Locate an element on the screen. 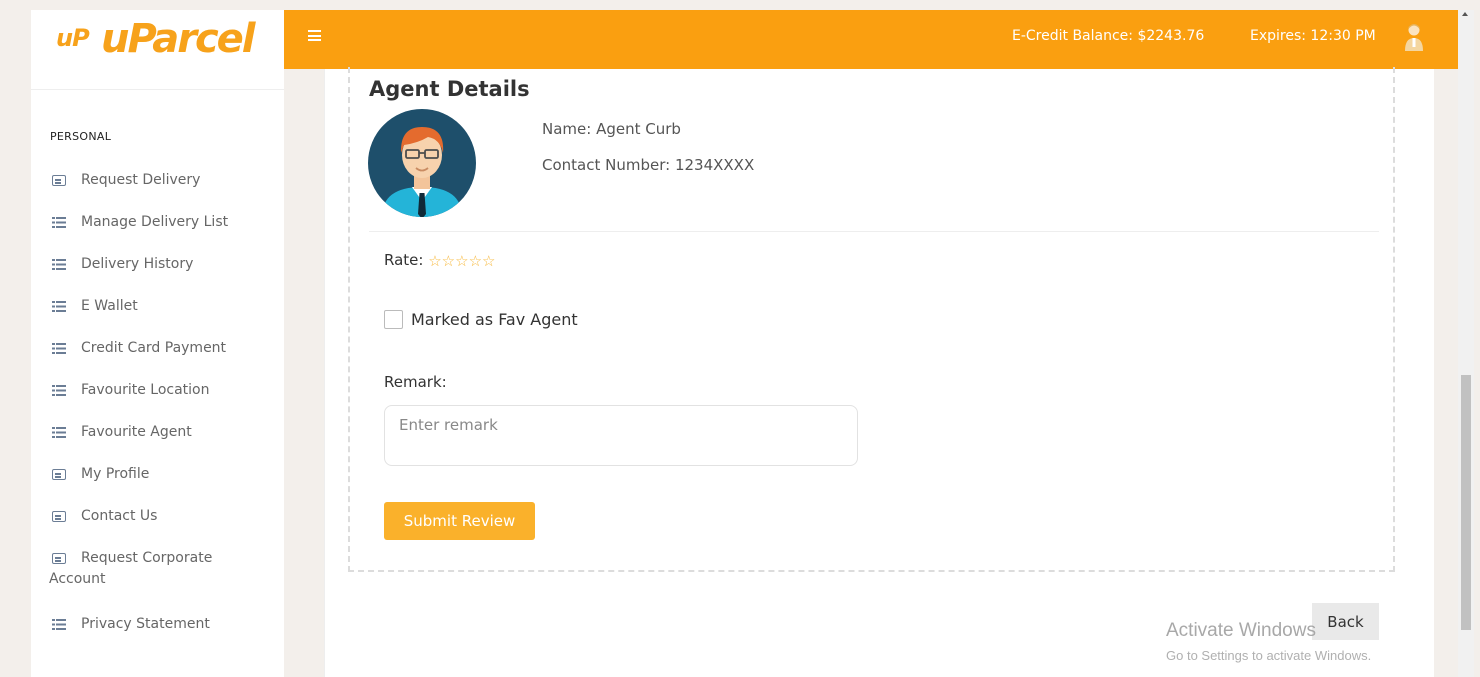 The height and width of the screenshot is (677, 1480). scroll-up-arrow-icon is located at coordinates (1465, 14).